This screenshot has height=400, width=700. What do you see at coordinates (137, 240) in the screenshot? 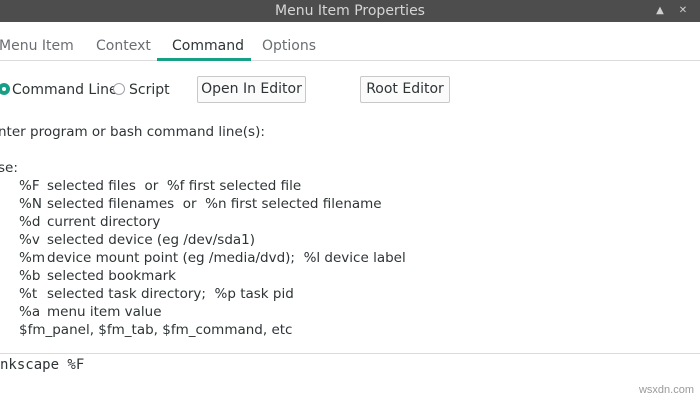
I see `help-line: %v selected device (eg /dev/sda1)` at bounding box center [137, 240].